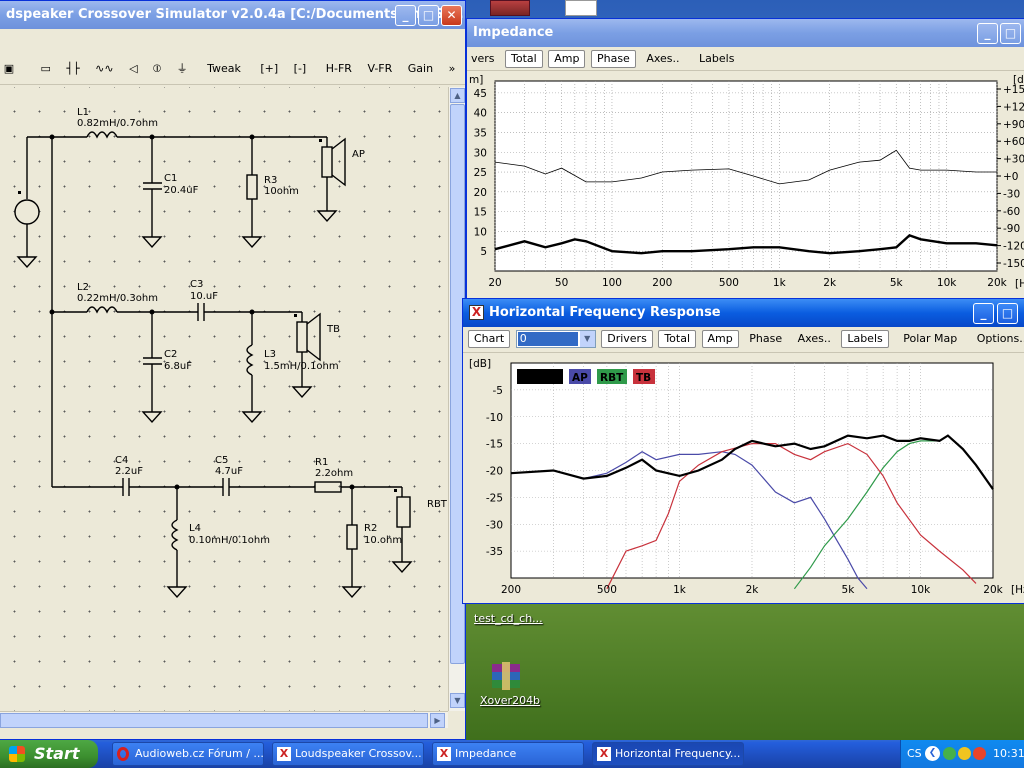  I want to click on hfr-polar-map-button: Polar Map, so click(930, 339).